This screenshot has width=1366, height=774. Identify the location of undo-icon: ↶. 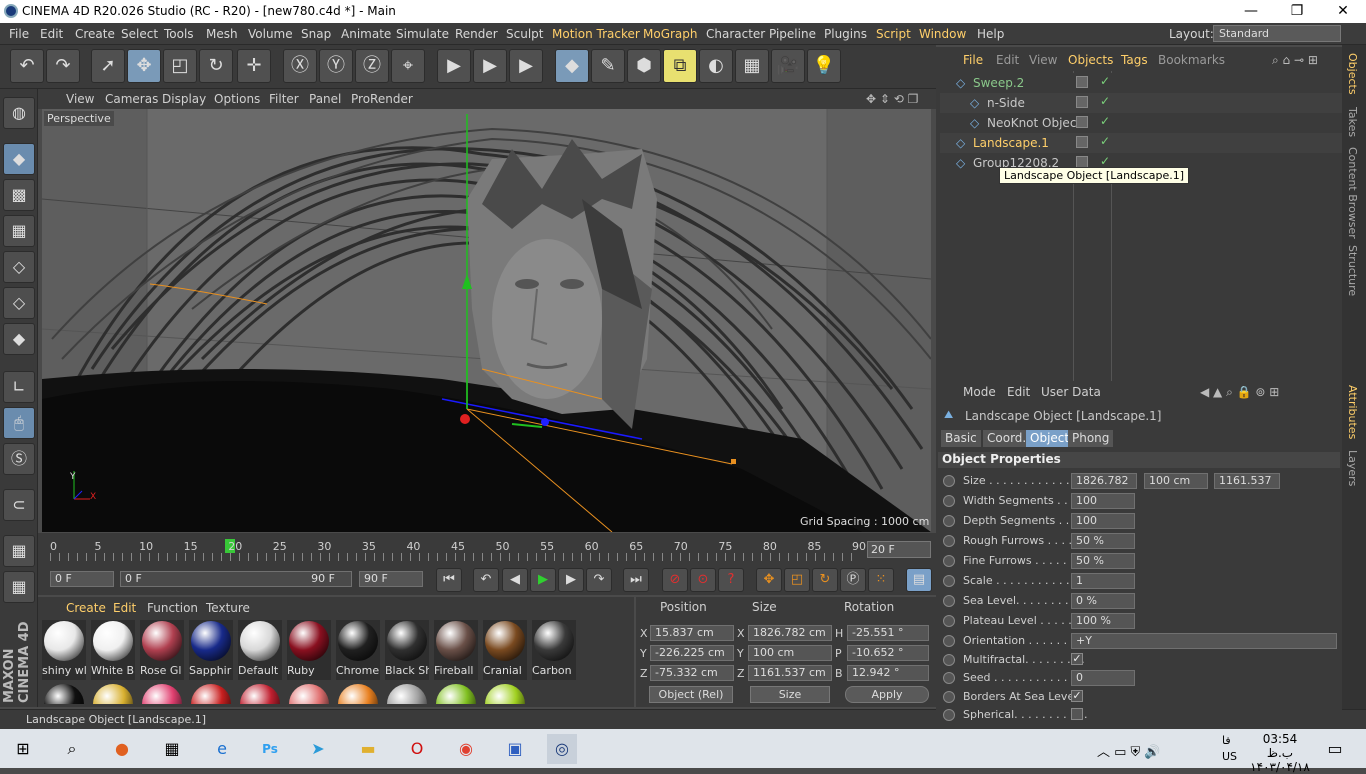
(27, 66).